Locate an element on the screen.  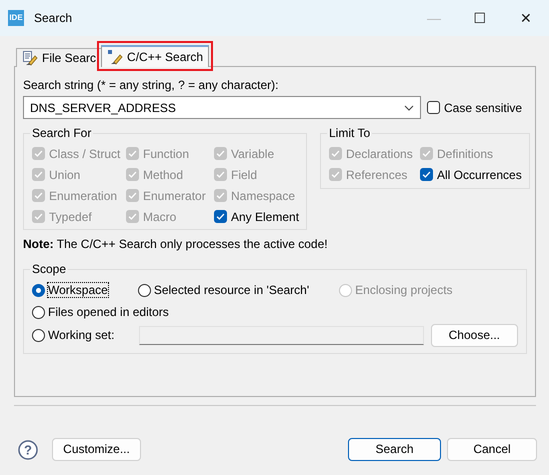
checkbox-label: Macro is located at coordinates (159, 217).